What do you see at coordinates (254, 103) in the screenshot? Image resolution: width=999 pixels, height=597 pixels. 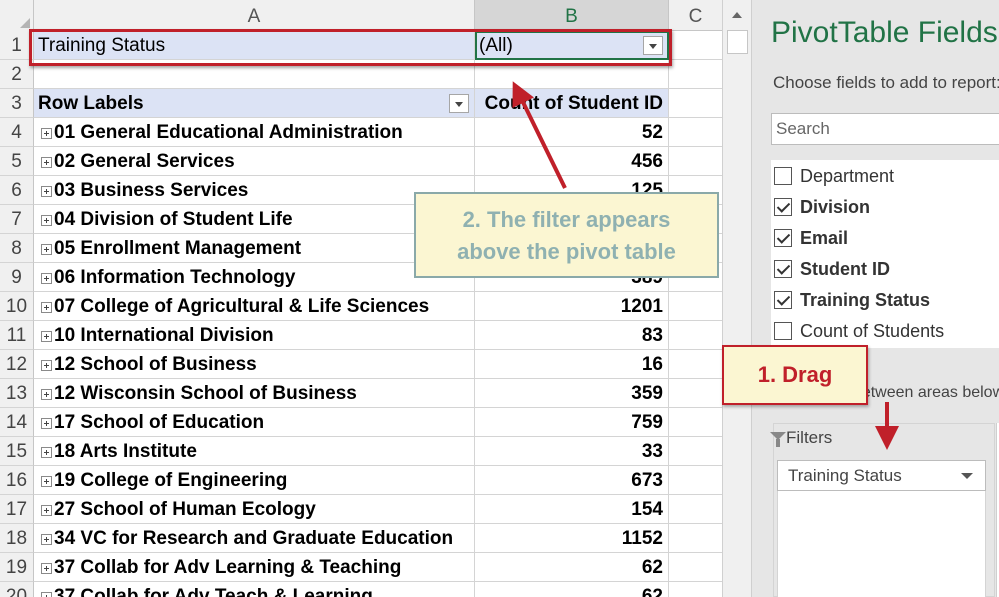 I see `row-labels-header-cell: Row Labels` at bounding box center [254, 103].